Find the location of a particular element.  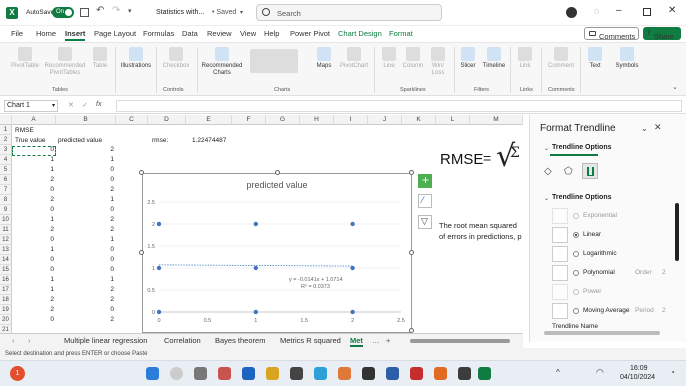

tab-active-sheet: Met is located at coordinates (356, 341).